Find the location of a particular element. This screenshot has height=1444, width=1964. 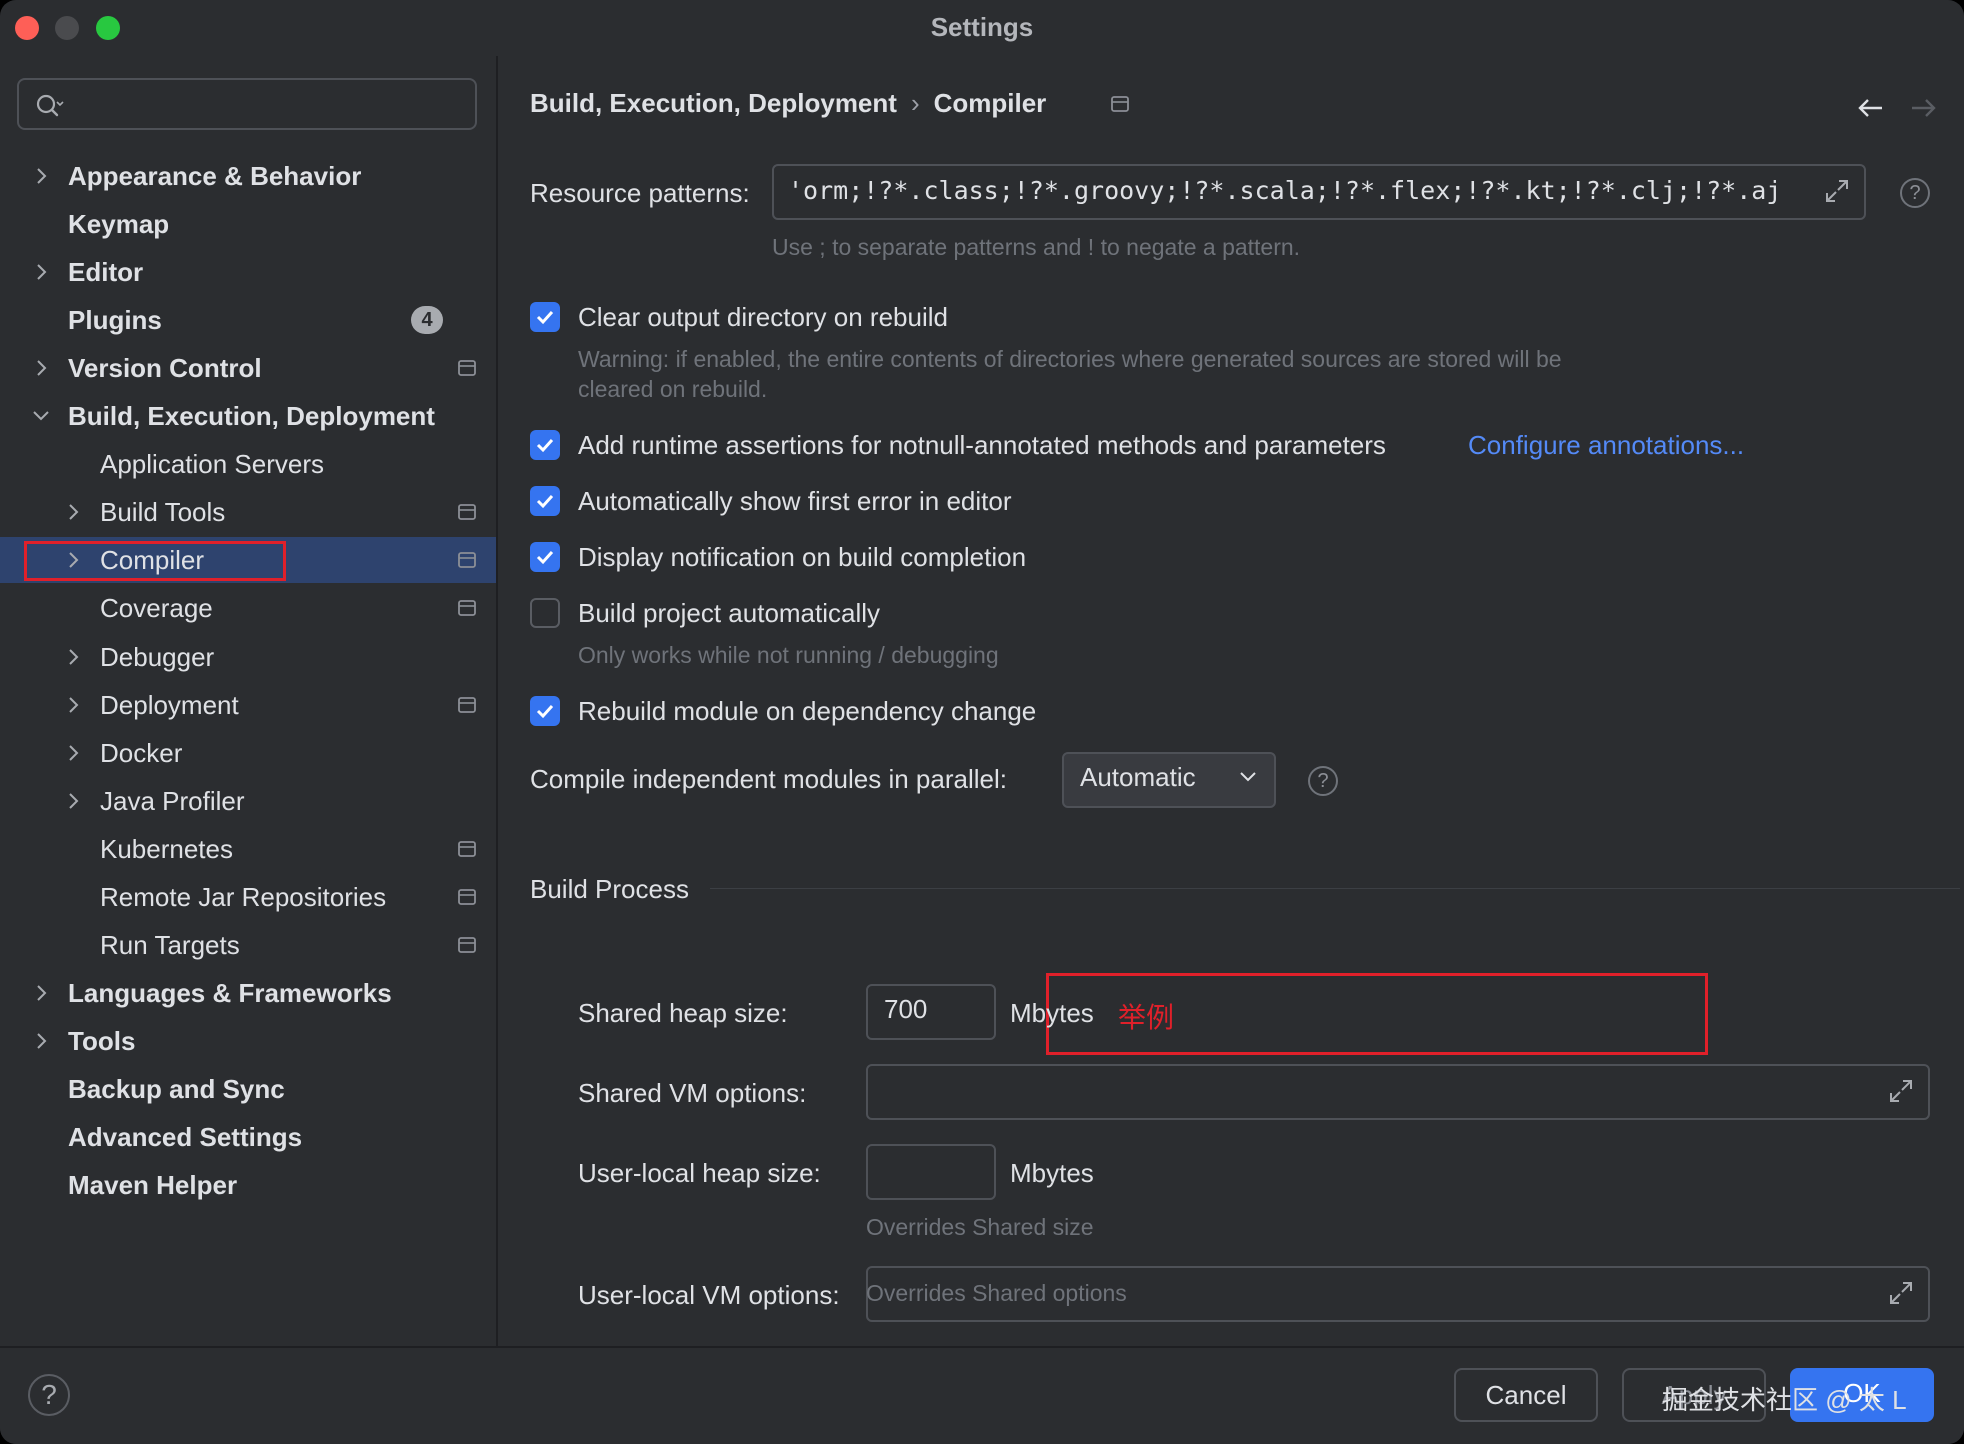

sidebar-item-coverage: Coverage is located at coordinates (248, 608).